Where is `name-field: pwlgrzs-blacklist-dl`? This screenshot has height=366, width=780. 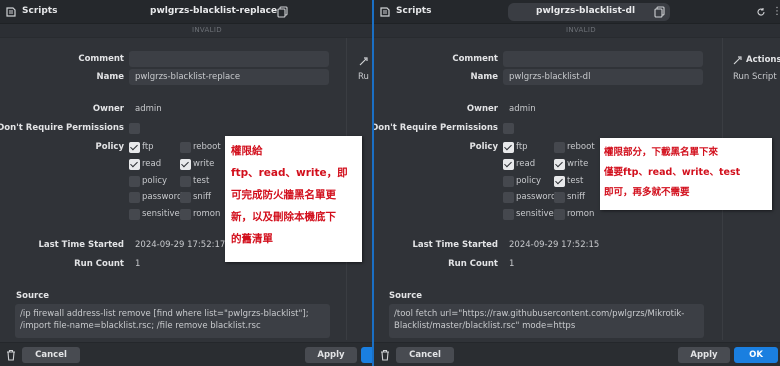 name-field: pwlgrzs-blacklist-dl is located at coordinates (603, 77).